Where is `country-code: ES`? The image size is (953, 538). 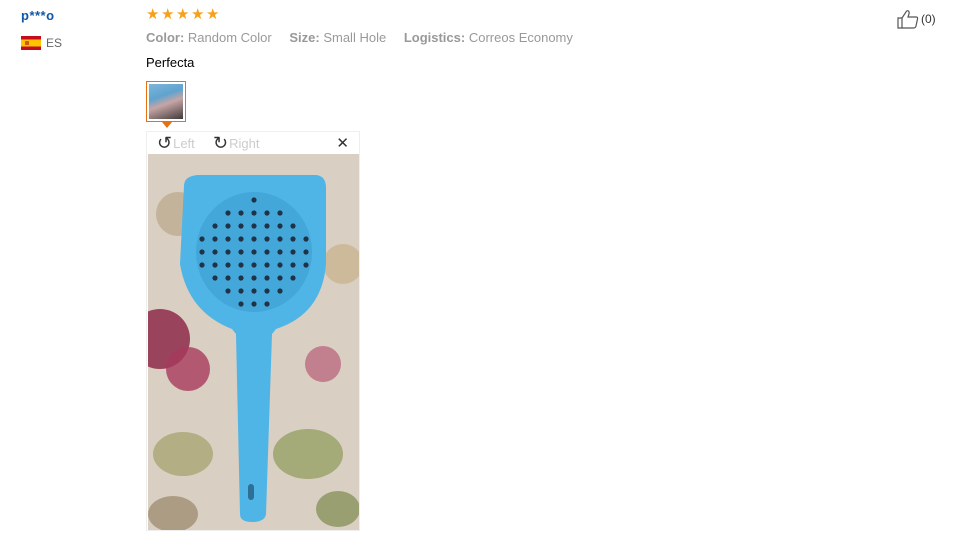
country-code: ES is located at coordinates (54, 43).